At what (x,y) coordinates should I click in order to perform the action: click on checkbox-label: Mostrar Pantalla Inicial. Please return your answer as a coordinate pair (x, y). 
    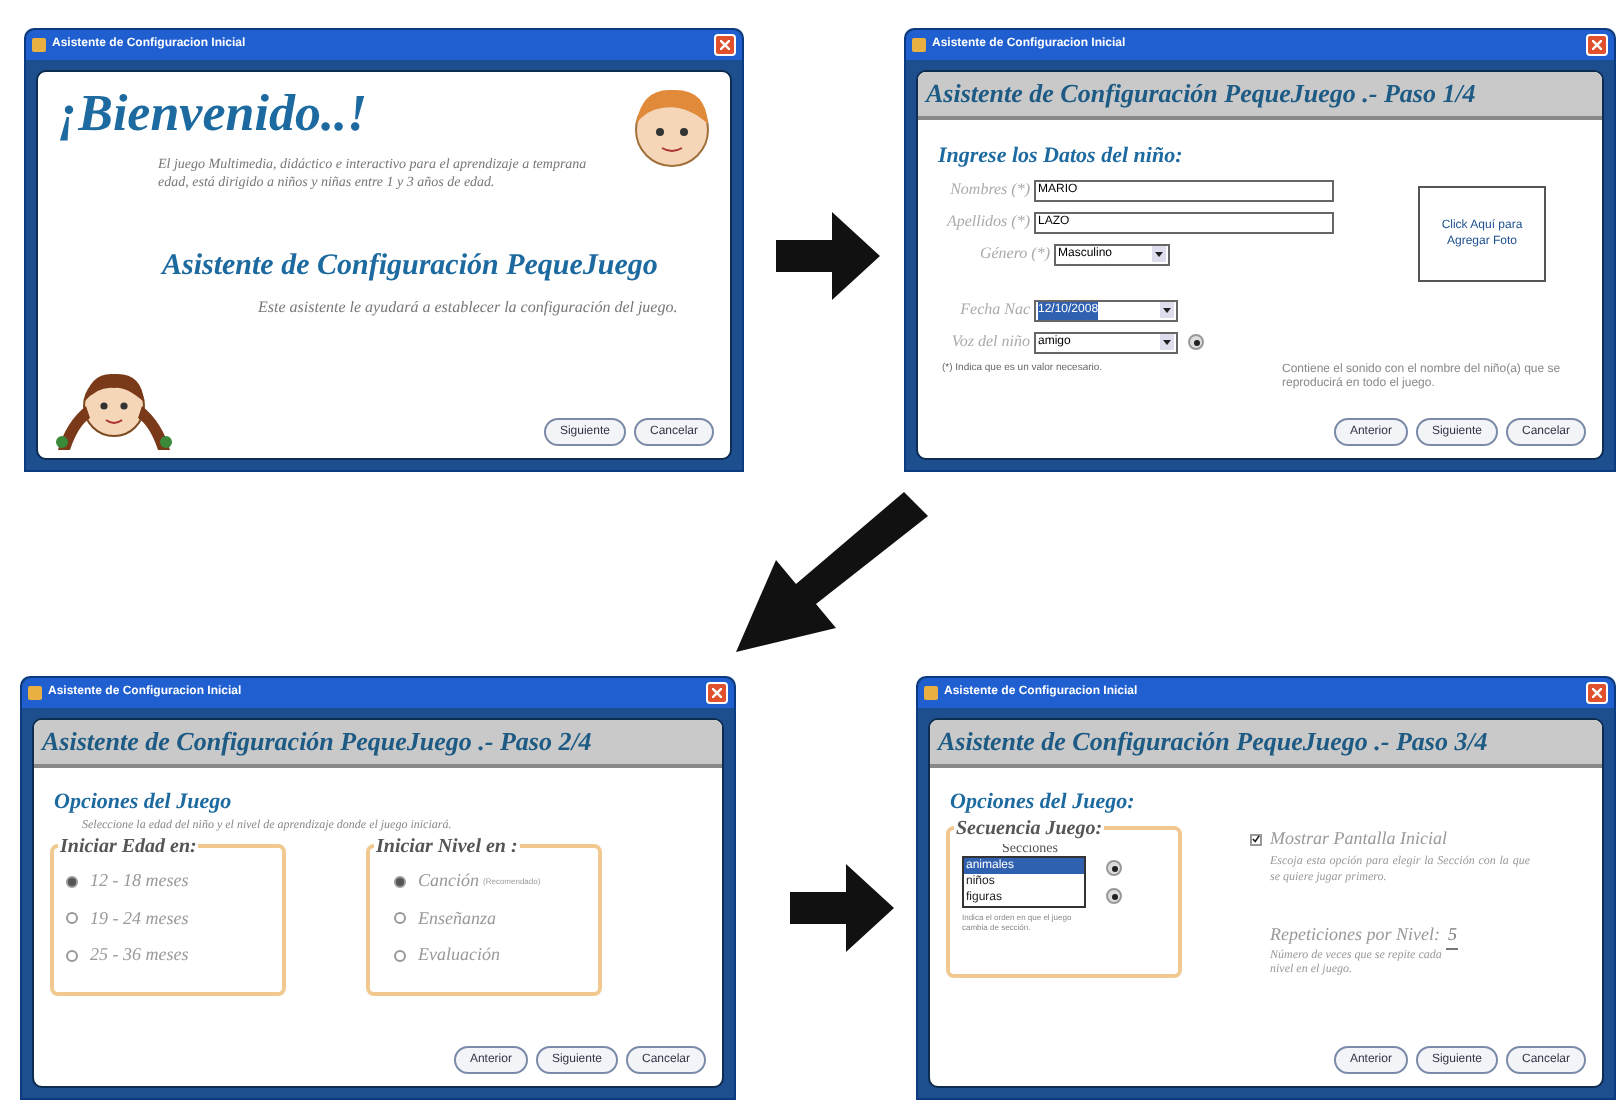
    Looking at the image, I should click on (1358, 839).